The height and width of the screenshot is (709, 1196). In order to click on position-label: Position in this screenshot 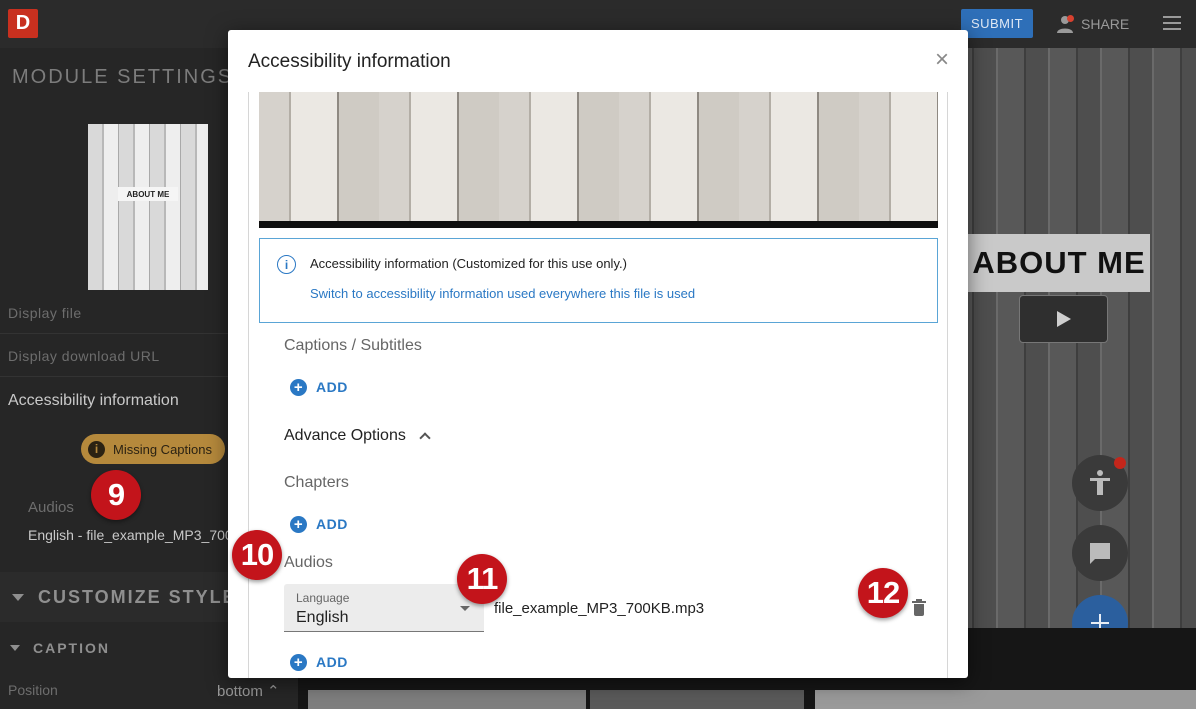, I will do `click(33, 690)`.